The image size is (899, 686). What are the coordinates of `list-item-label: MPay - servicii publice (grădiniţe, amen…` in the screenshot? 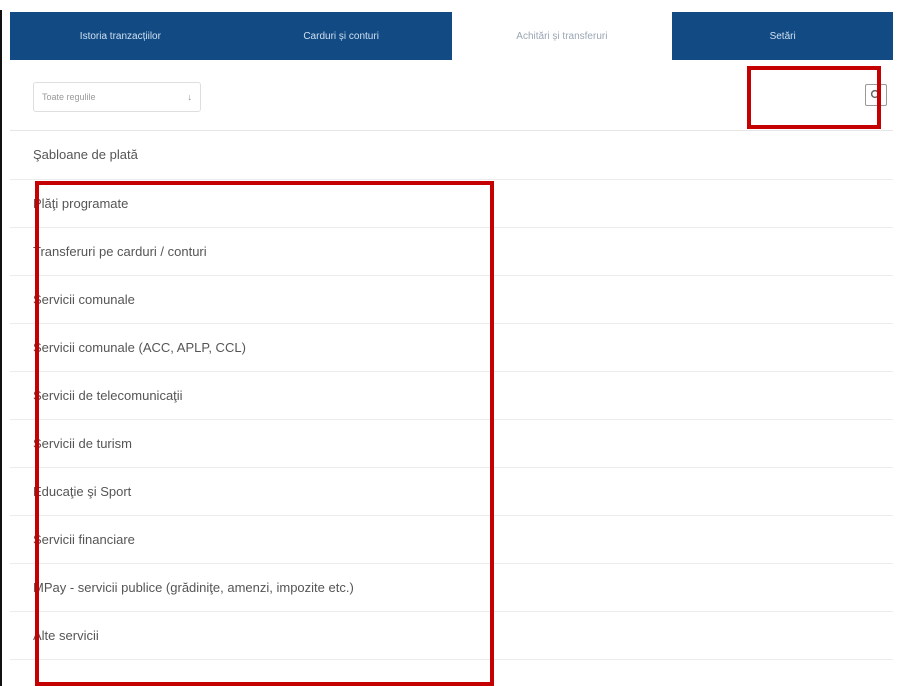 It's located at (193, 587).